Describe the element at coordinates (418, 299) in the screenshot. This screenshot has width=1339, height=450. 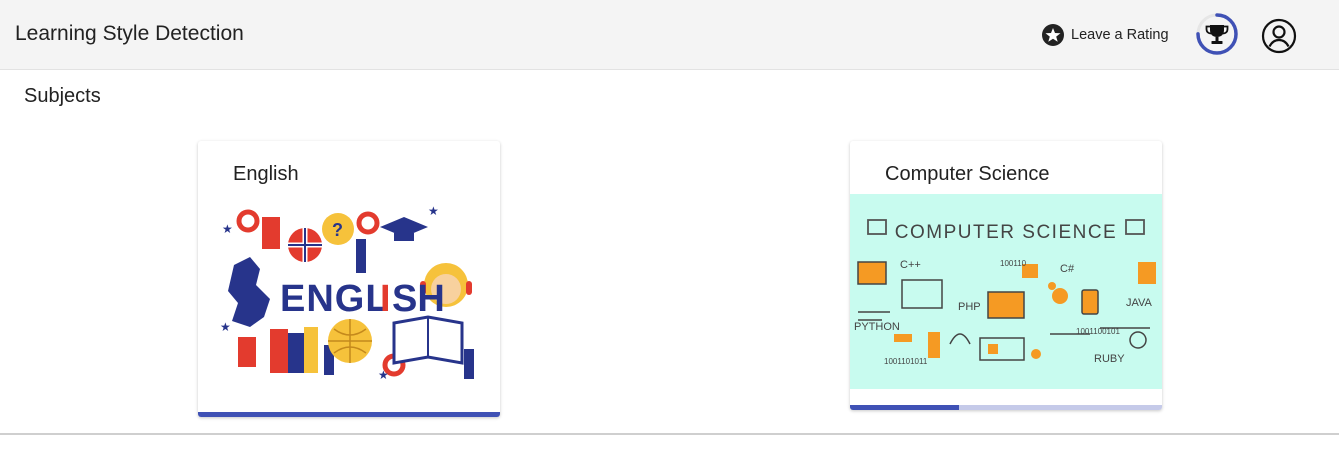
I see `svg-text: SH` at that location.